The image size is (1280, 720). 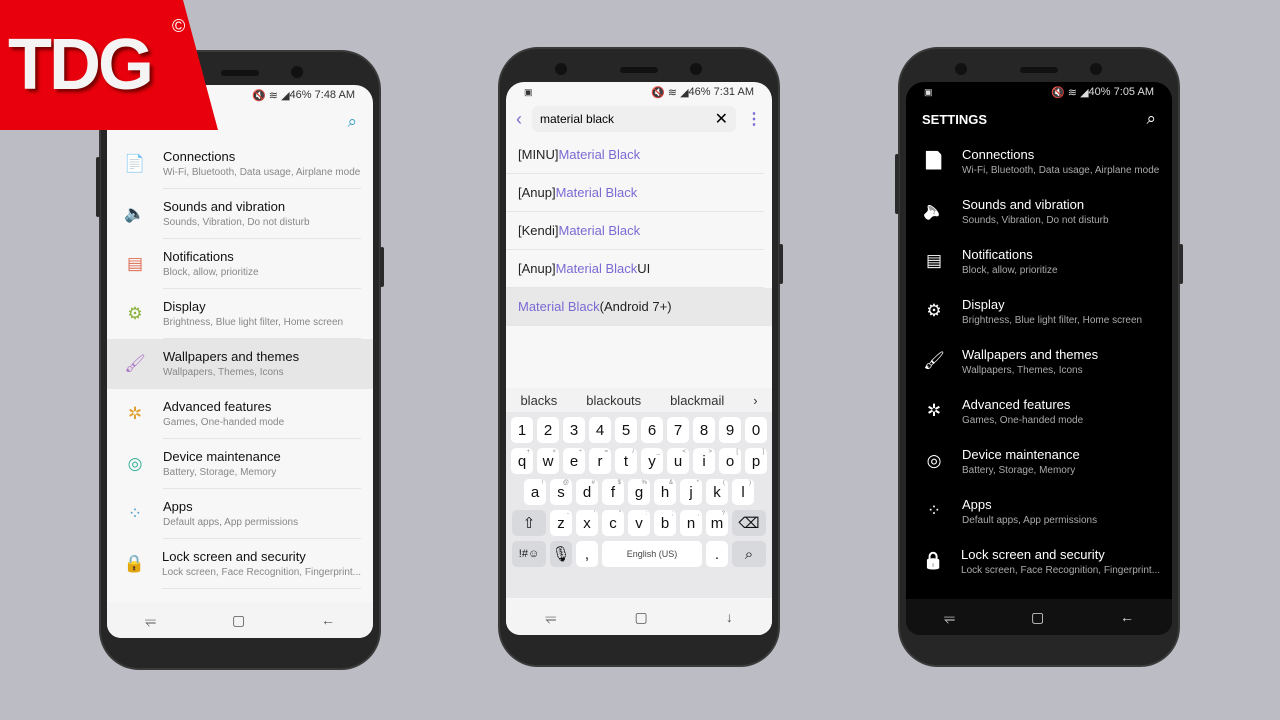 What do you see at coordinates (199, 156) in the screenshot?
I see `settings-item-title: Connections` at bounding box center [199, 156].